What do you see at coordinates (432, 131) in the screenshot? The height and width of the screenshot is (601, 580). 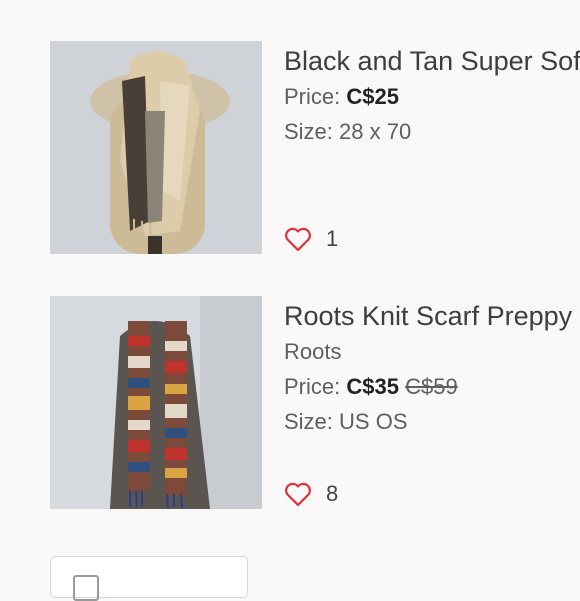 I see `size-line: Size: 28 x 70` at bounding box center [432, 131].